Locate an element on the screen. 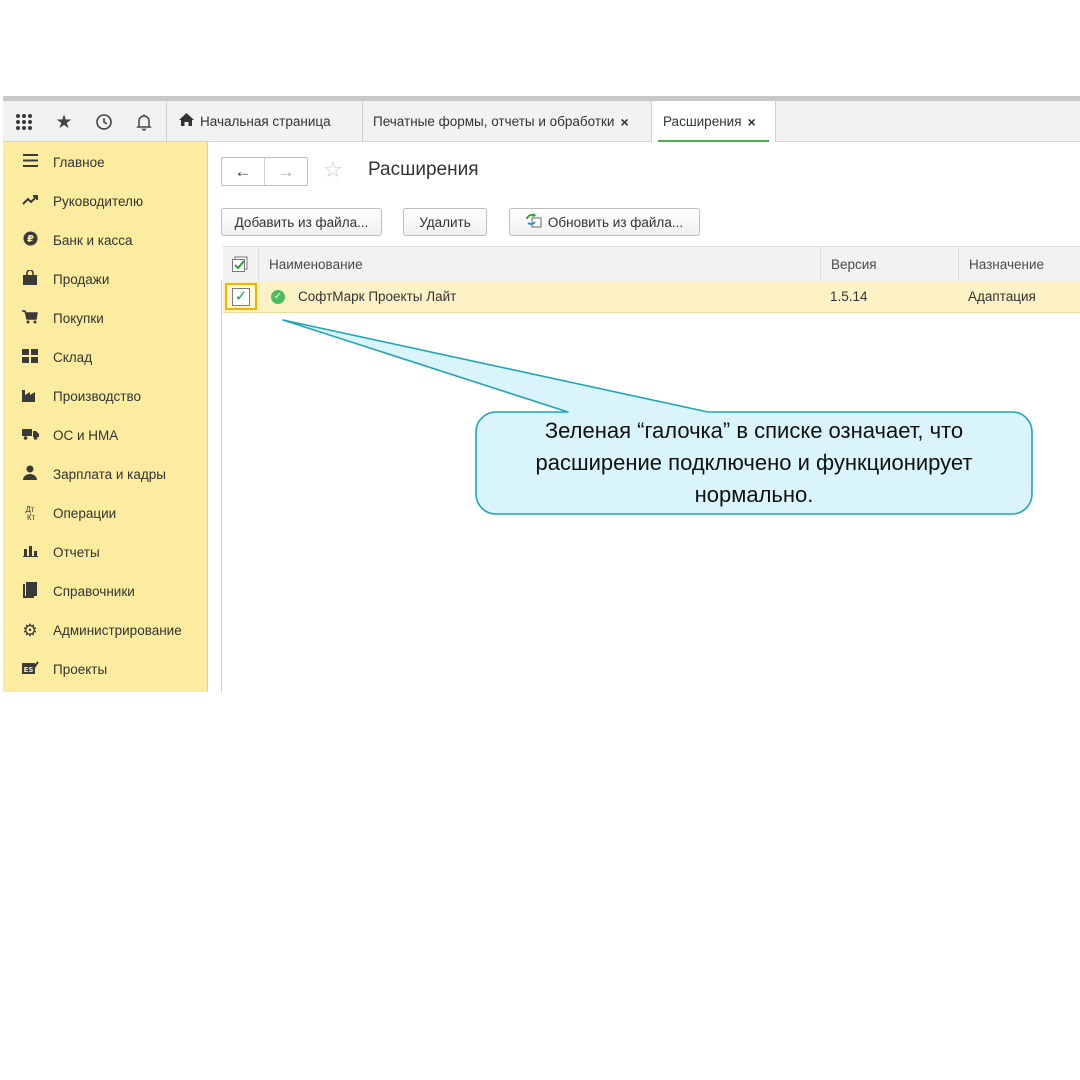 This screenshot has height=1080, width=1080. tab-label: Расширения is located at coordinates (702, 121).